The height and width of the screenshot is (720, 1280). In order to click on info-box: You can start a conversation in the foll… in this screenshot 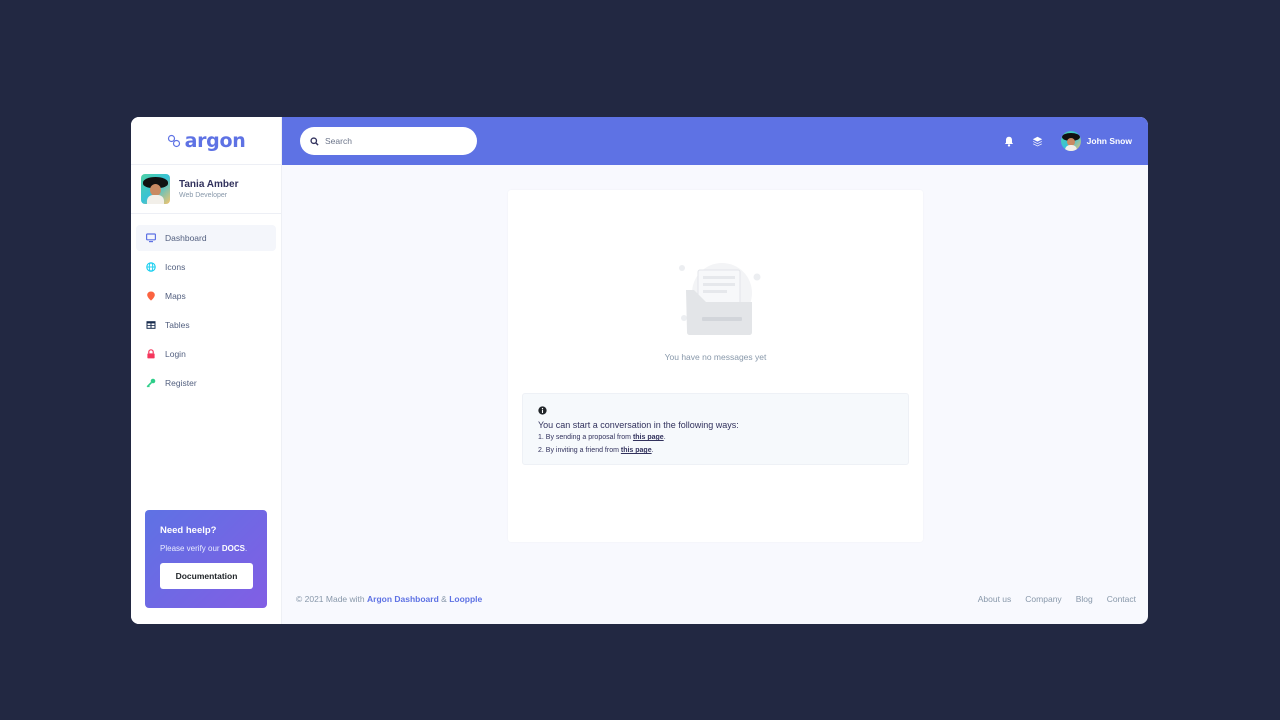, I will do `click(715, 429)`.